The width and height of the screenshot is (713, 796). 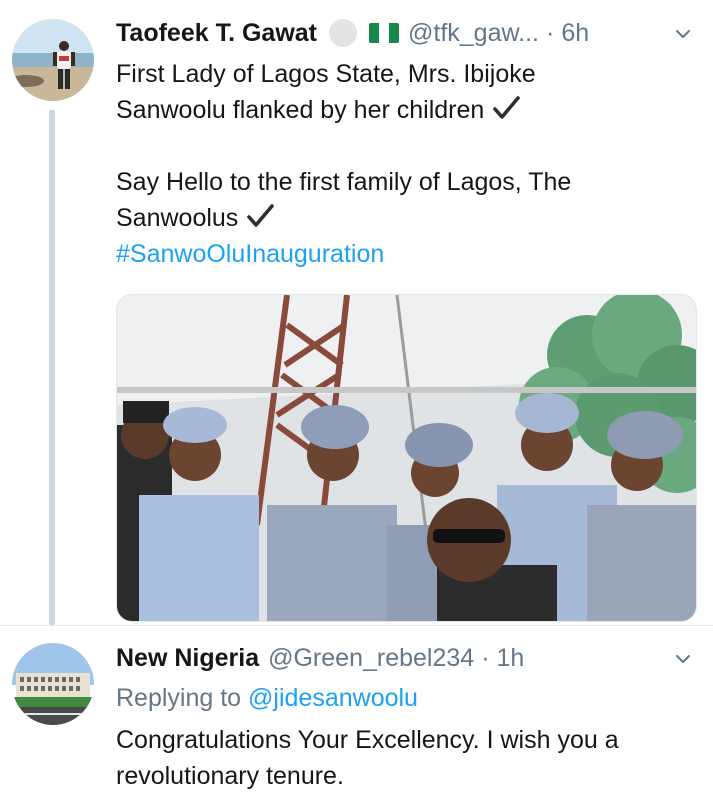 I want to click on timestamp: 6h, so click(x=575, y=33).